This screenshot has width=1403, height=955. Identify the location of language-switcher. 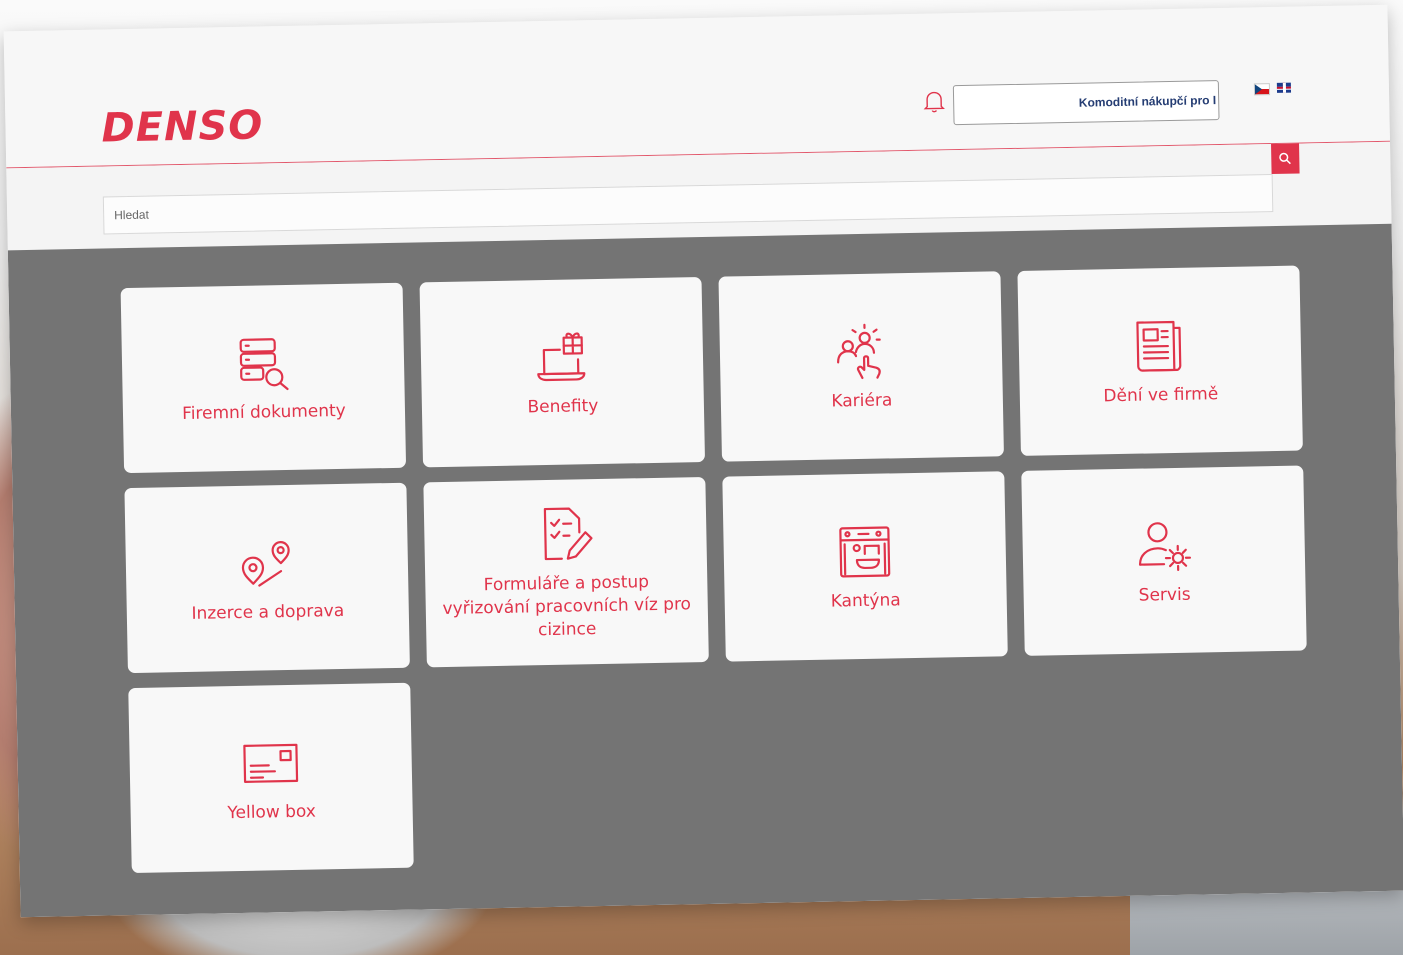
(1272, 89).